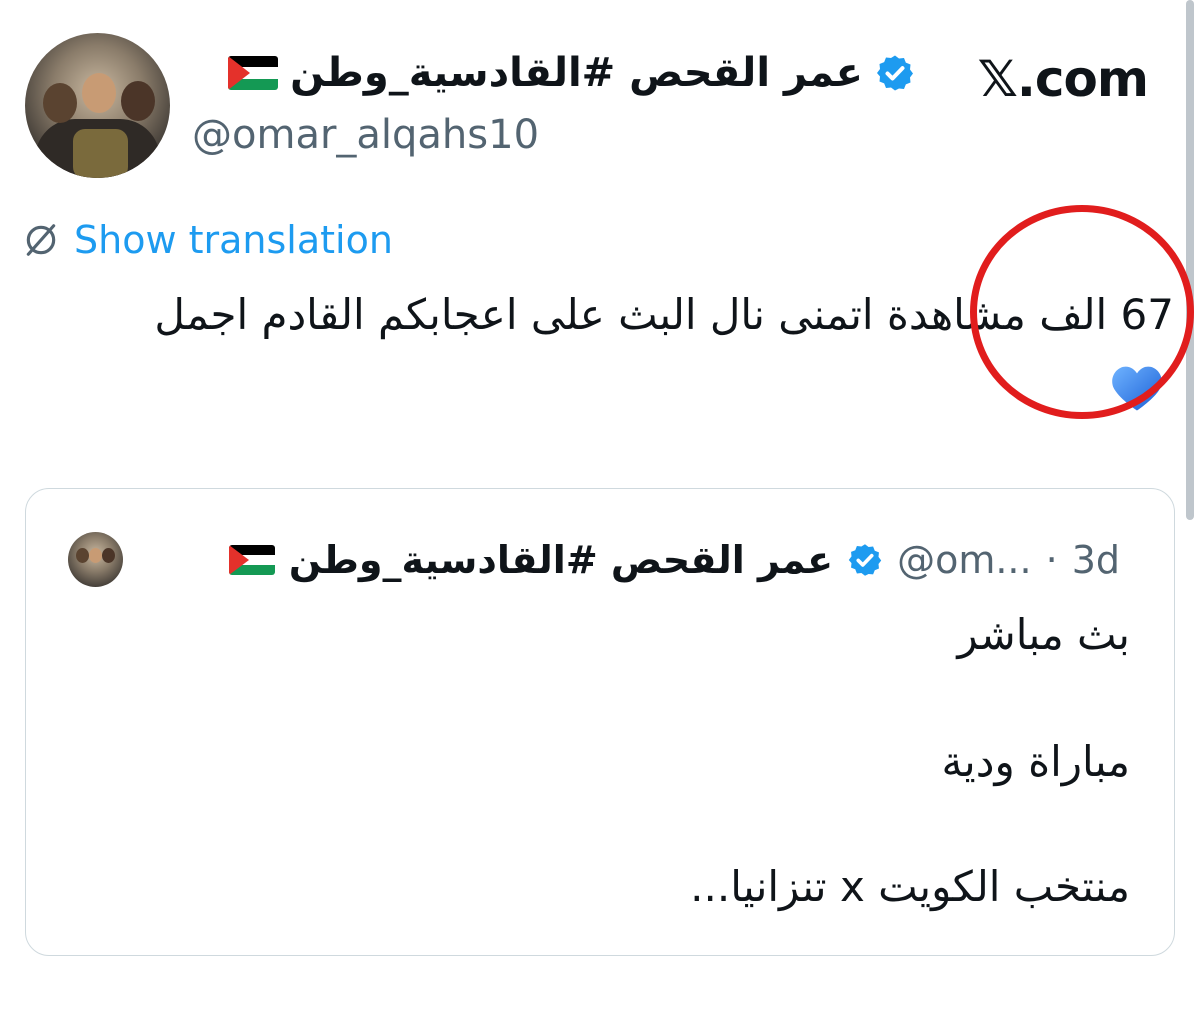  What do you see at coordinates (1035, 761) in the screenshot?
I see `quote-line-2: مباراة ودية` at bounding box center [1035, 761].